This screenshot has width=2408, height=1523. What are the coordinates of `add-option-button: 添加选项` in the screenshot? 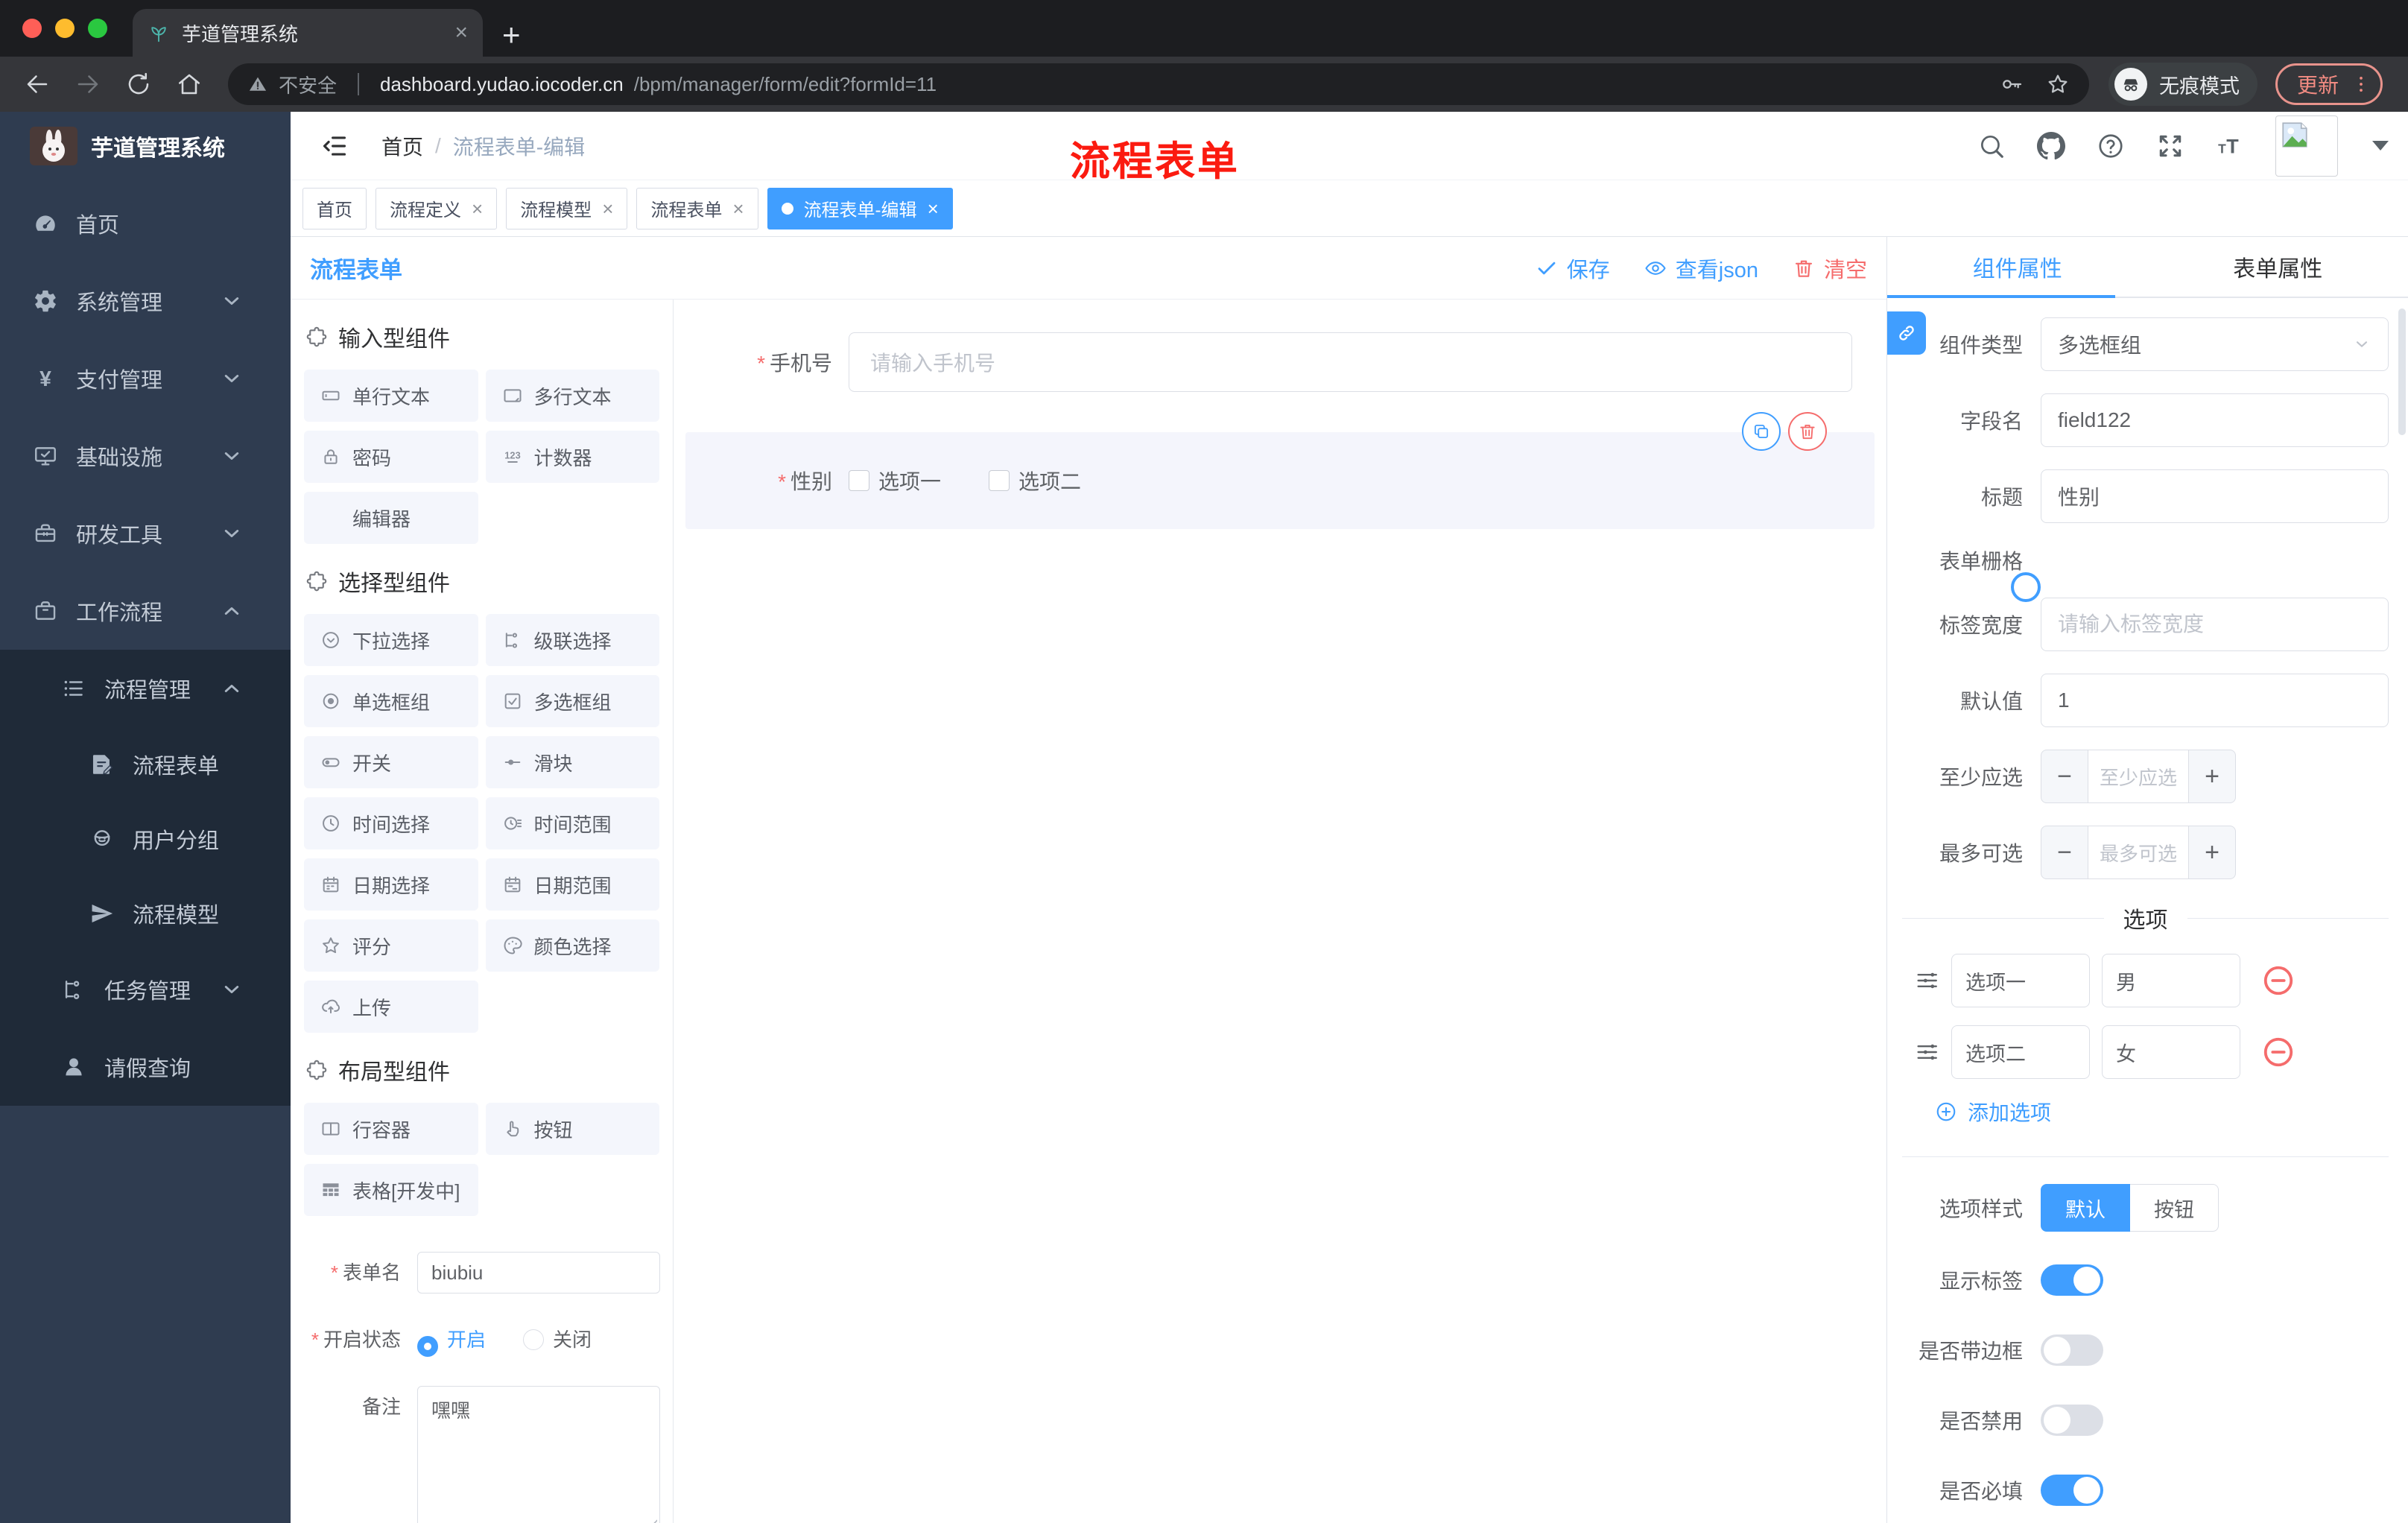 It's located at (2138, 1112).